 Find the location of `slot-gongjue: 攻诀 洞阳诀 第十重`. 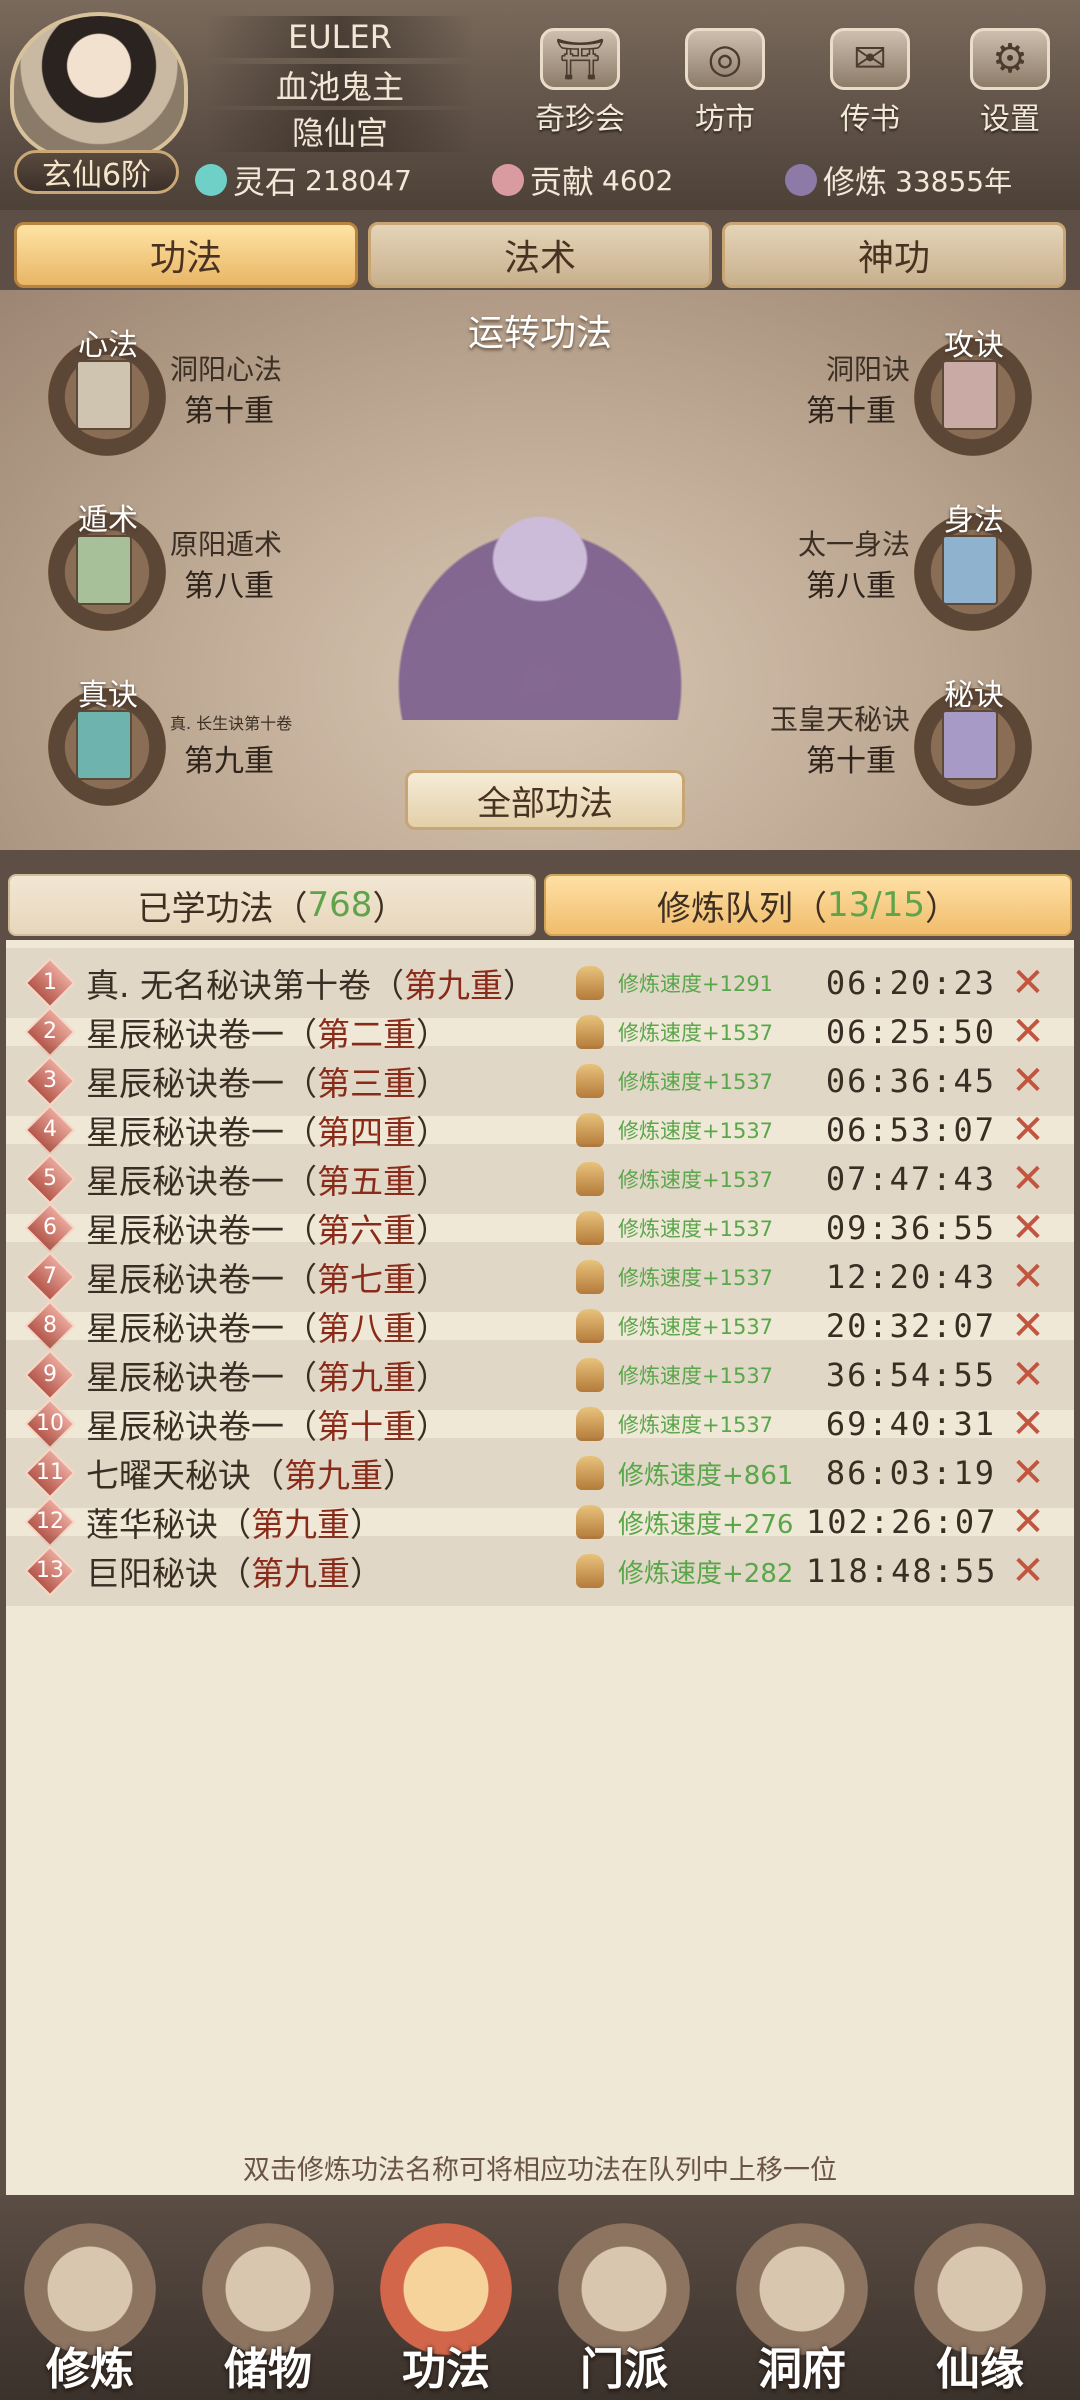

slot-gongjue: 攻诀 洞阳诀 第十重 is located at coordinates (890, 388).